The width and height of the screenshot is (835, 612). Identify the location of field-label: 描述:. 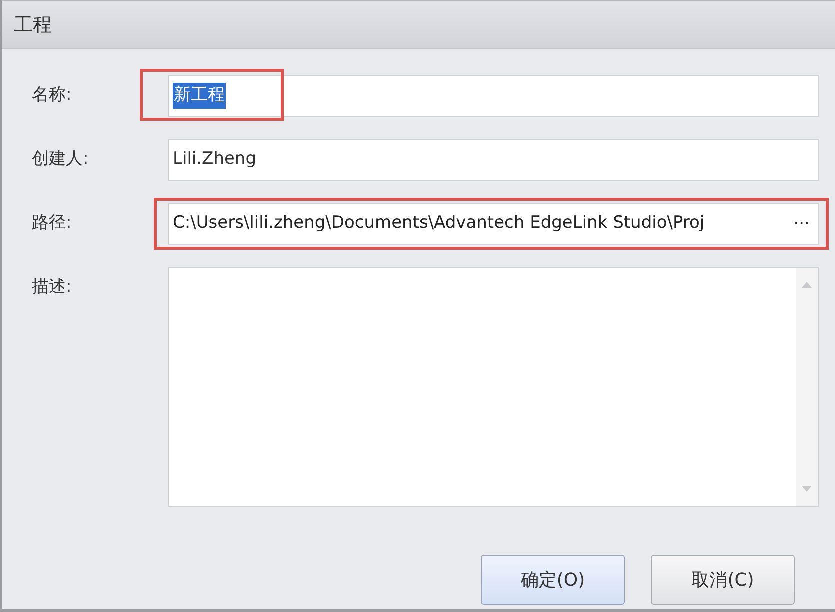
(52, 287).